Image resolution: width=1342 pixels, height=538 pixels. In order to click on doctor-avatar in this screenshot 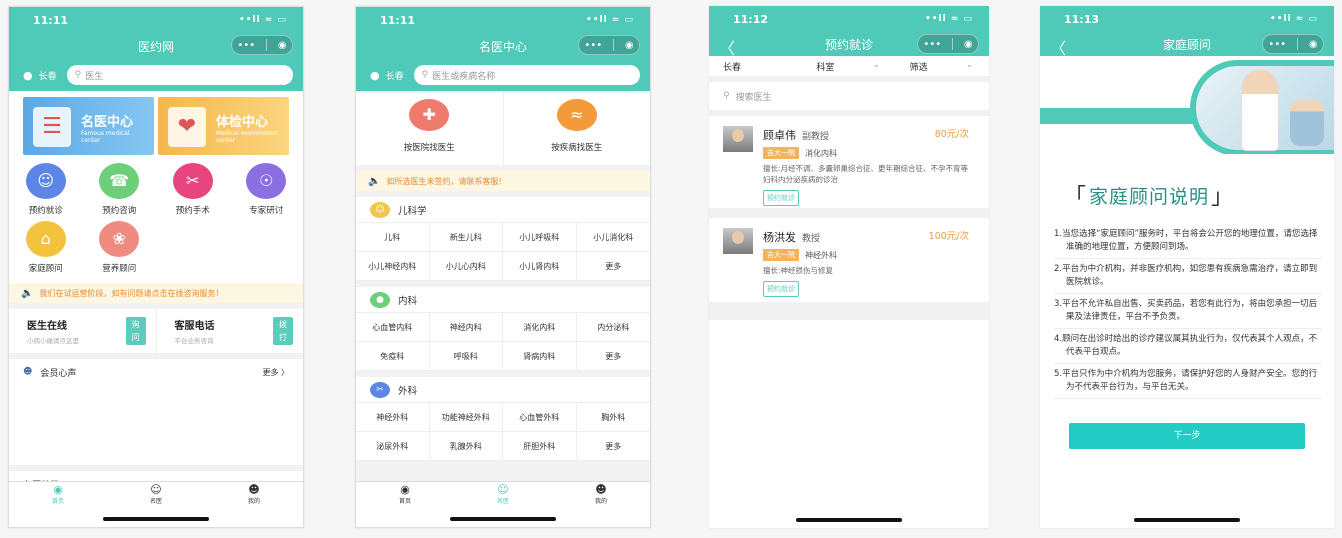, I will do `click(738, 139)`.